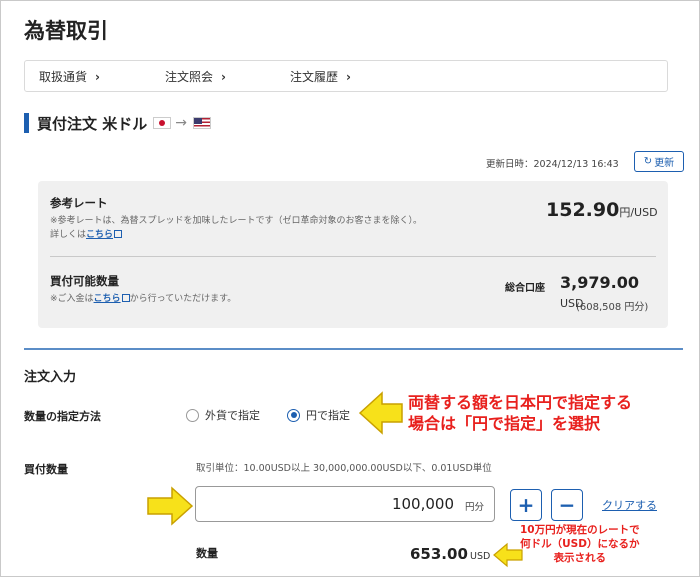  Describe the element at coordinates (353, 349) in the screenshot. I see `section-divider` at that location.